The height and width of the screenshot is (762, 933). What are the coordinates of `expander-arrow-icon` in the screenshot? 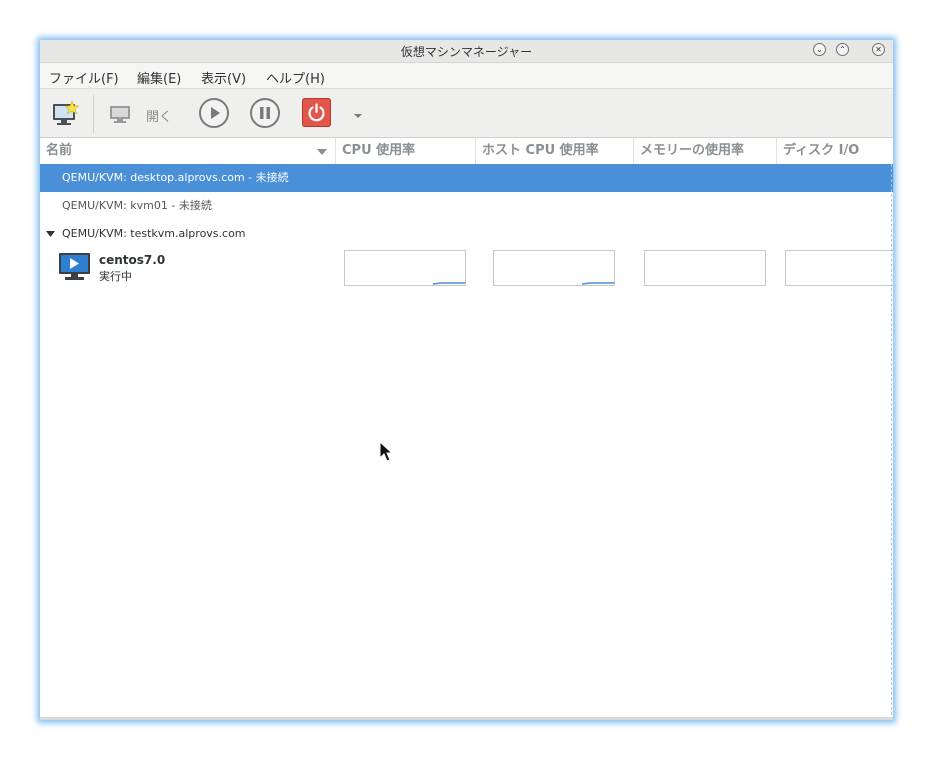 It's located at (51, 234).